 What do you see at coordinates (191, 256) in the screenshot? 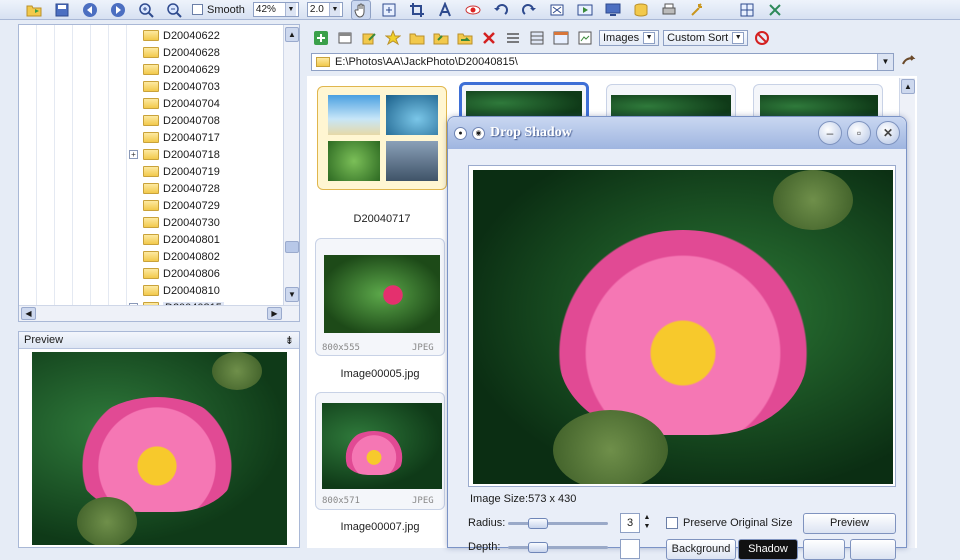
I see `tree-item-label: D20040802` at bounding box center [191, 256].